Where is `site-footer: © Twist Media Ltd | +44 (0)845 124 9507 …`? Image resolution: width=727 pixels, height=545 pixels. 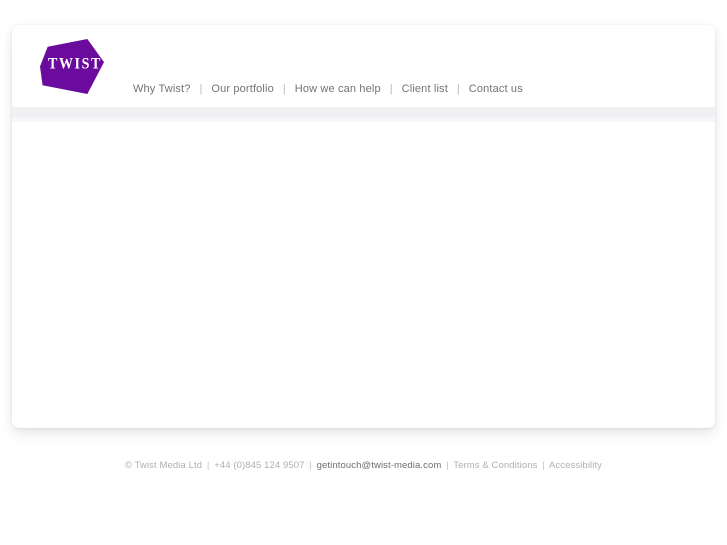 site-footer: © Twist Media Ltd | +44 (0)845 124 9507 … is located at coordinates (363, 464).